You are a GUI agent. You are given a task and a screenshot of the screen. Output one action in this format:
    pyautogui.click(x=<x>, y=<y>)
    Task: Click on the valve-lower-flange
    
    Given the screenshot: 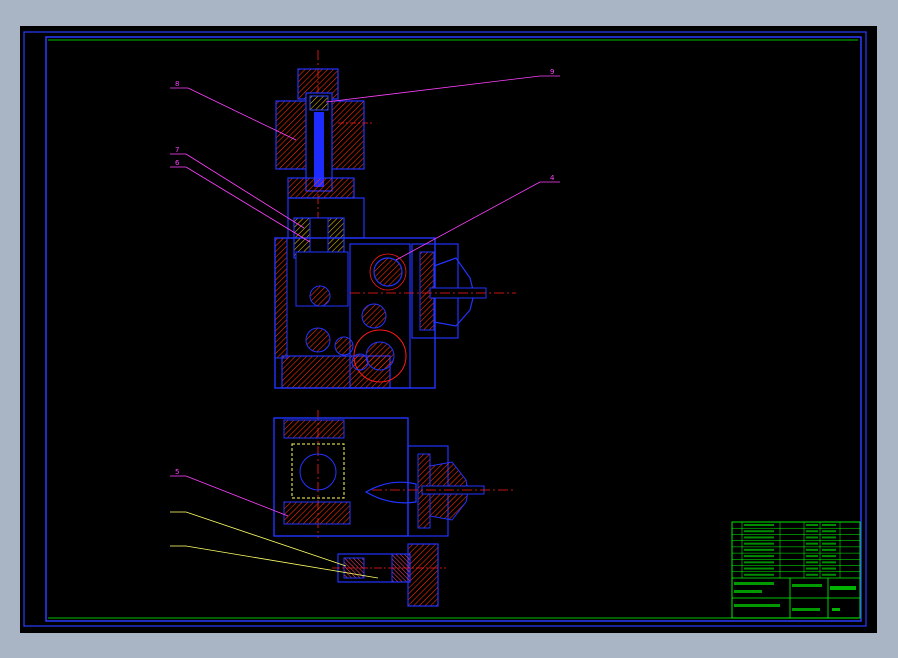 What is the action you would take?
    pyautogui.click(x=321, y=188)
    